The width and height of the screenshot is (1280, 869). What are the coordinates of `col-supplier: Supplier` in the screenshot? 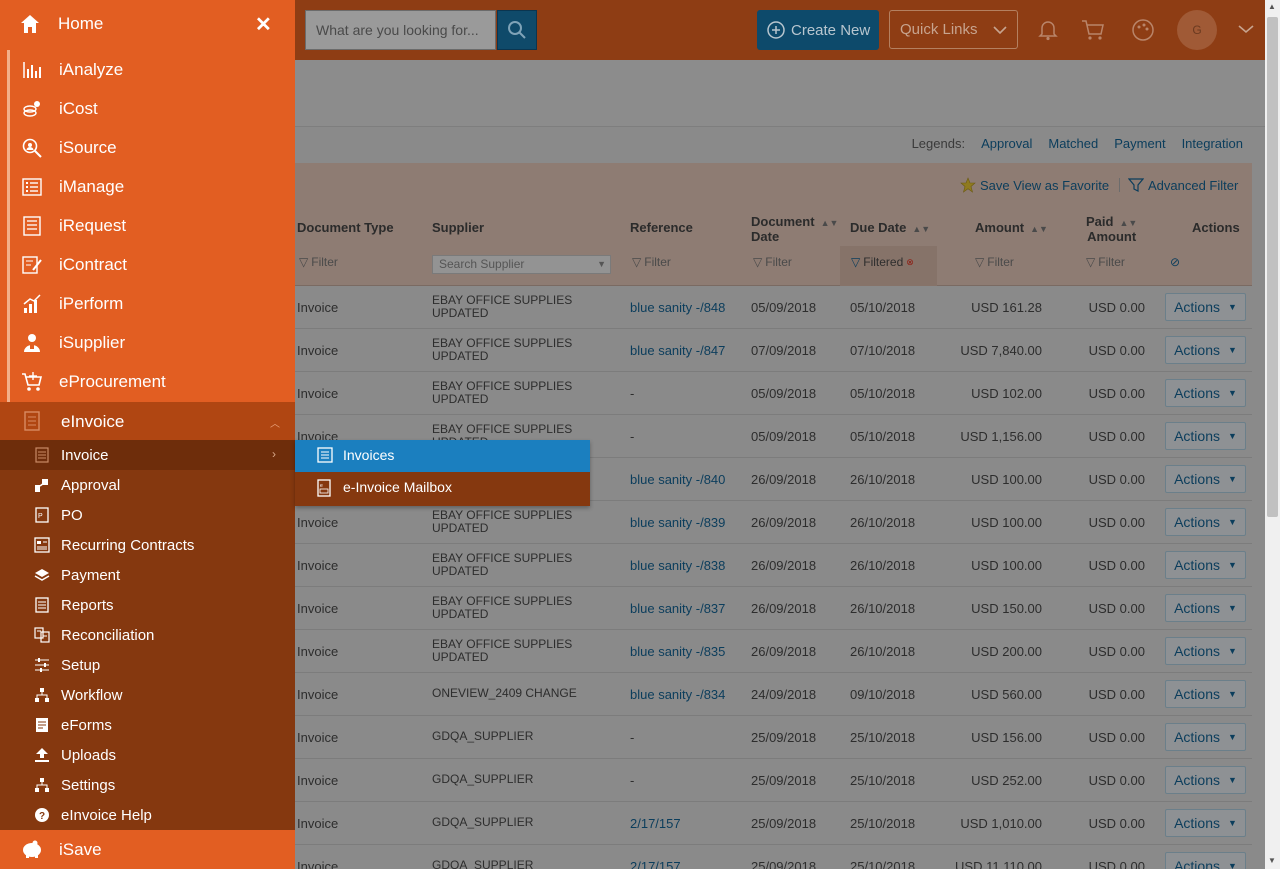 It's located at (458, 227).